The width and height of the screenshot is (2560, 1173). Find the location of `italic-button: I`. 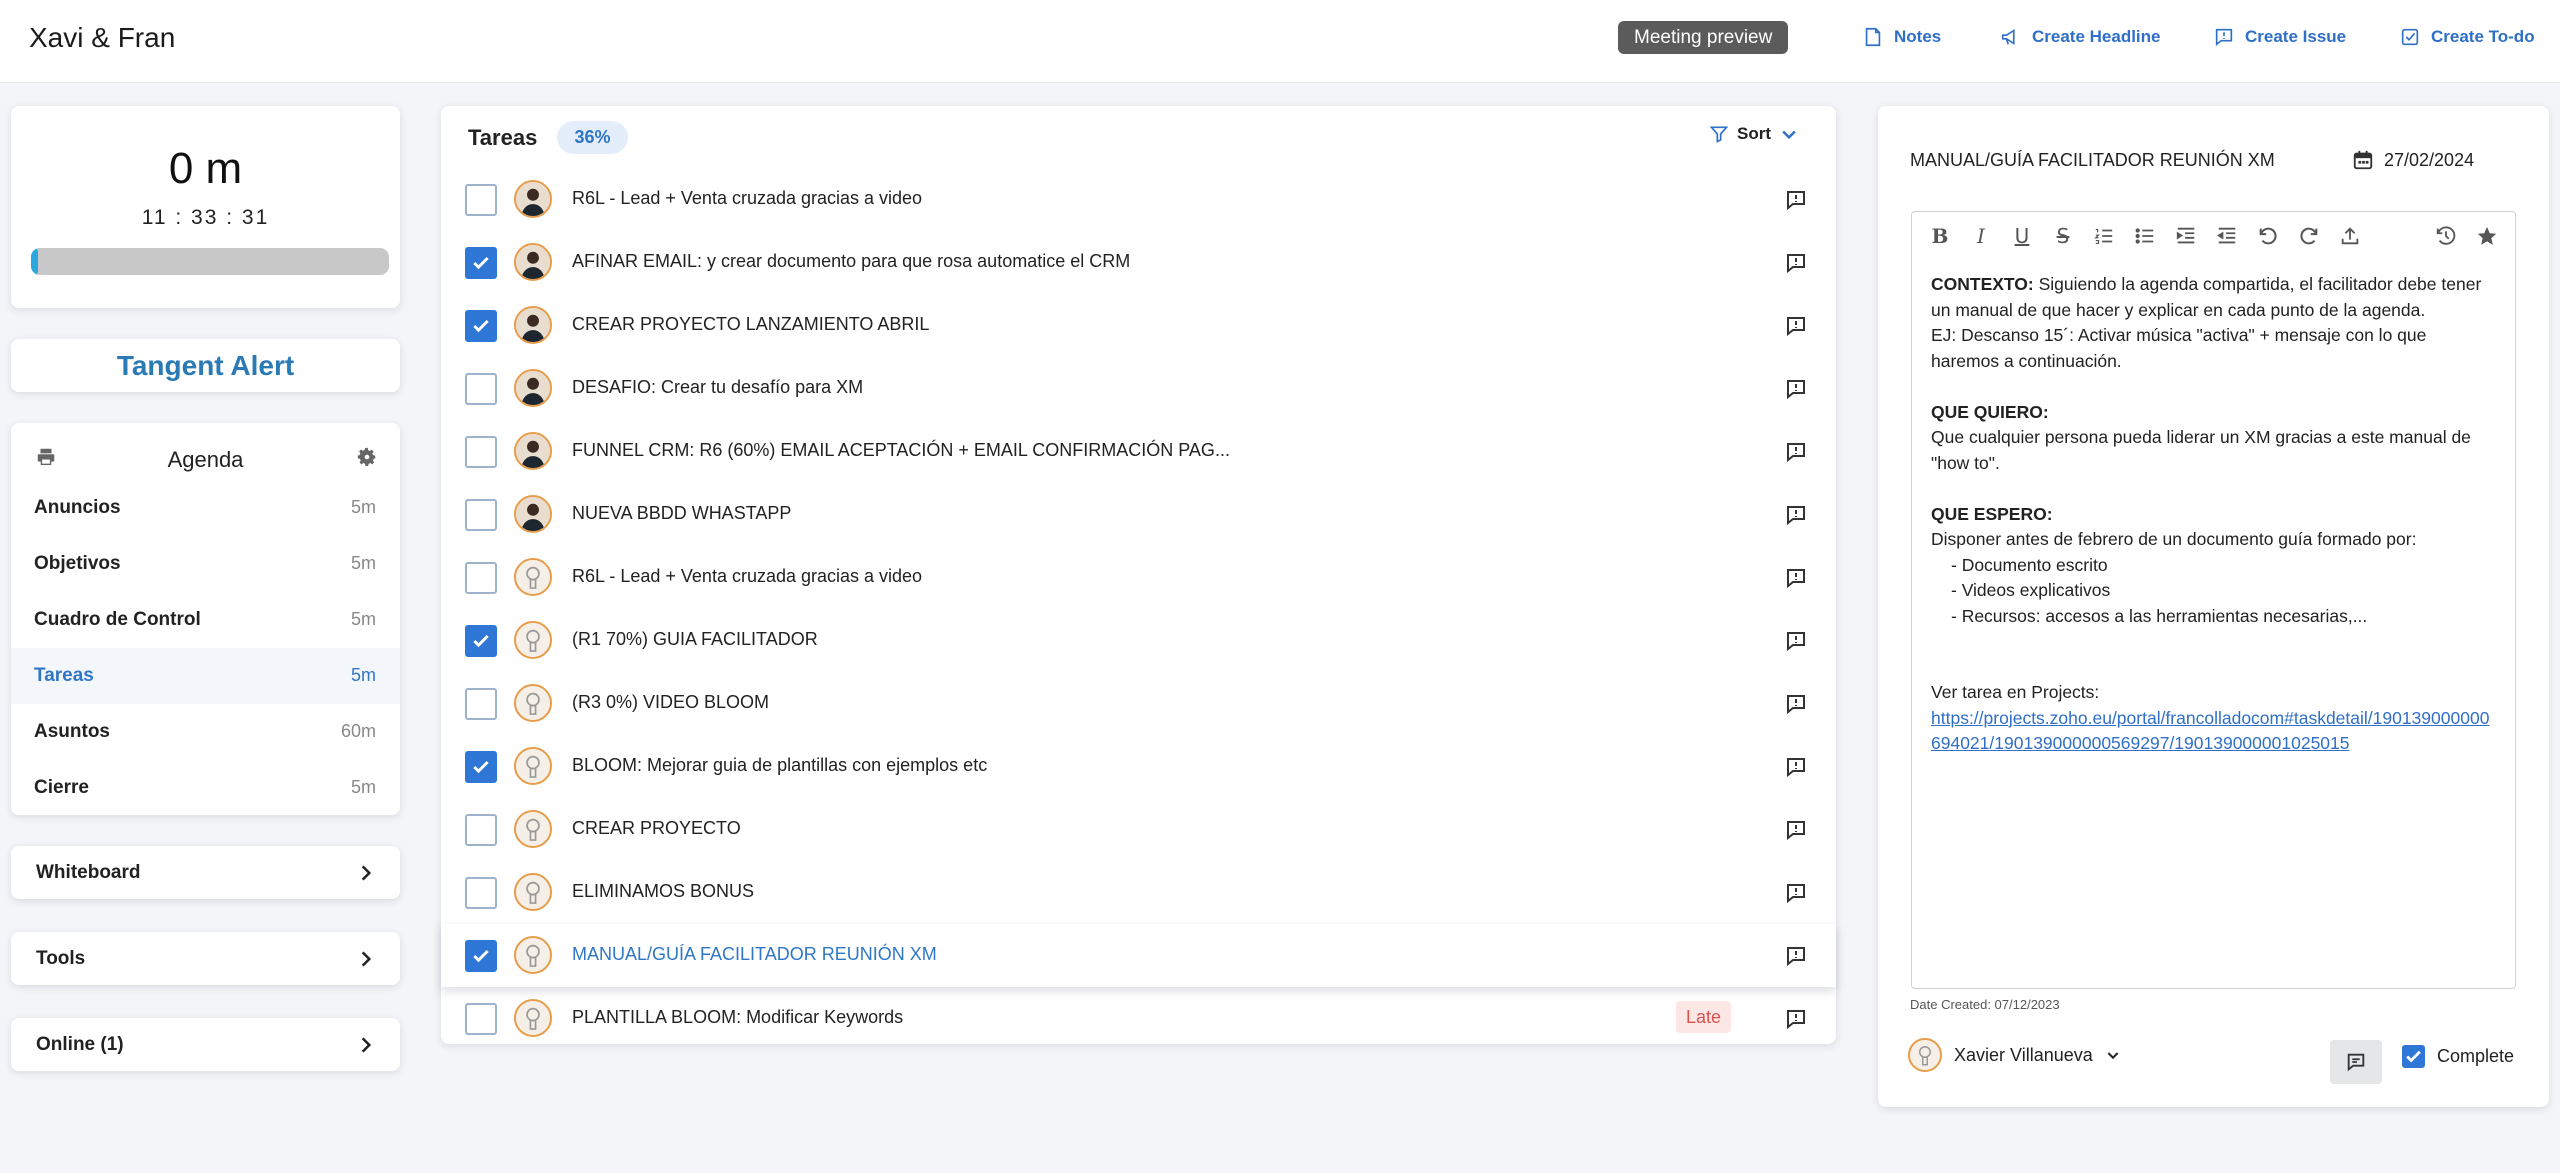

italic-button: I is located at coordinates (1981, 236).